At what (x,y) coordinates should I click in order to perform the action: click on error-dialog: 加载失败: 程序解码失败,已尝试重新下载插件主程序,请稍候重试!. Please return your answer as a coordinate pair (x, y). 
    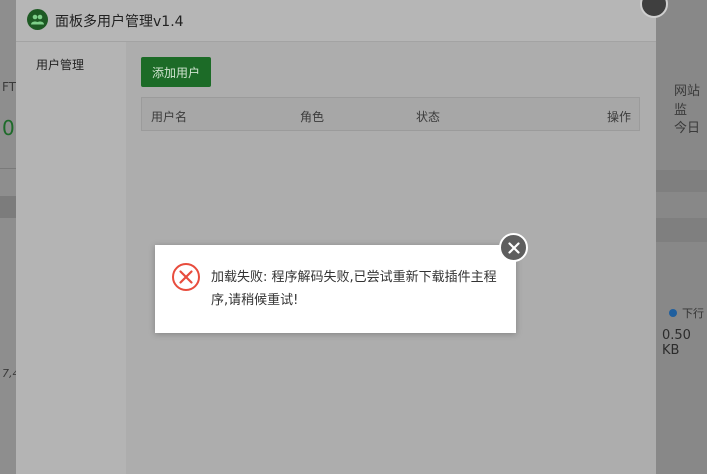
    Looking at the image, I should click on (335, 289).